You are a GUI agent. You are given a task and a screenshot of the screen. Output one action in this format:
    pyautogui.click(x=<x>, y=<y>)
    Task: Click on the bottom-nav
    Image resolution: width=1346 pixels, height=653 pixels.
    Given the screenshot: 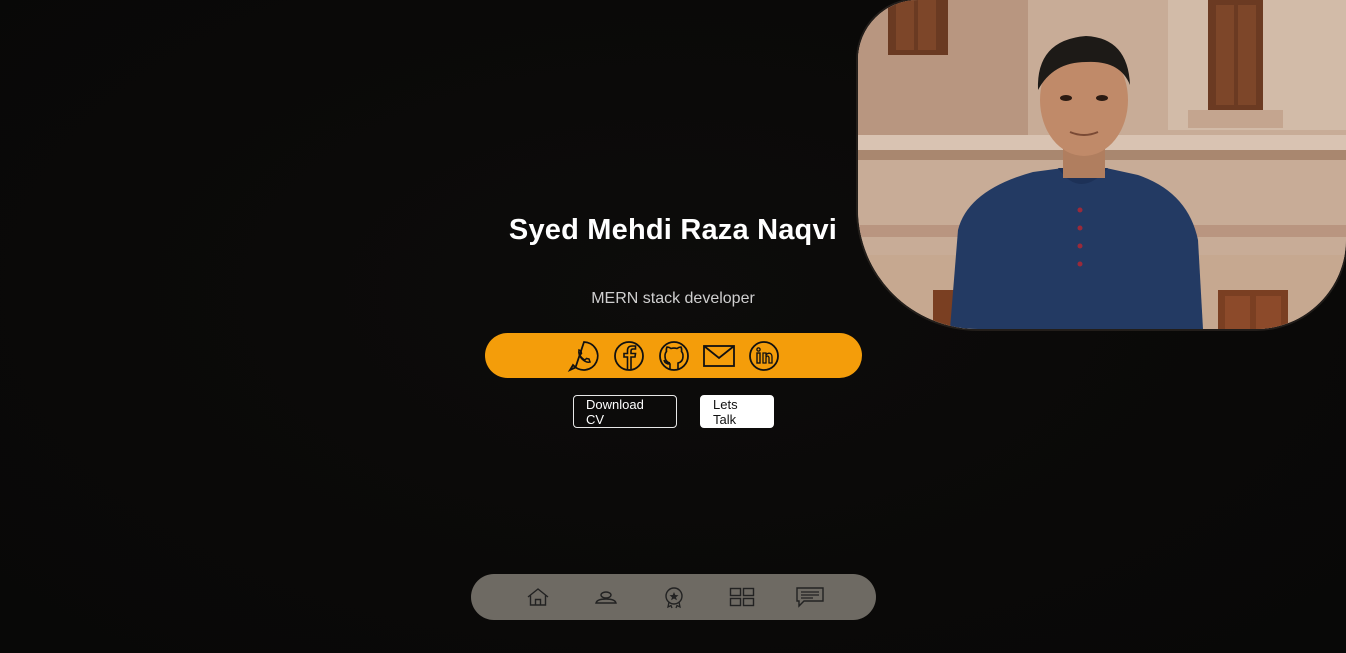 What is the action you would take?
    pyautogui.click(x=673, y=597)
    